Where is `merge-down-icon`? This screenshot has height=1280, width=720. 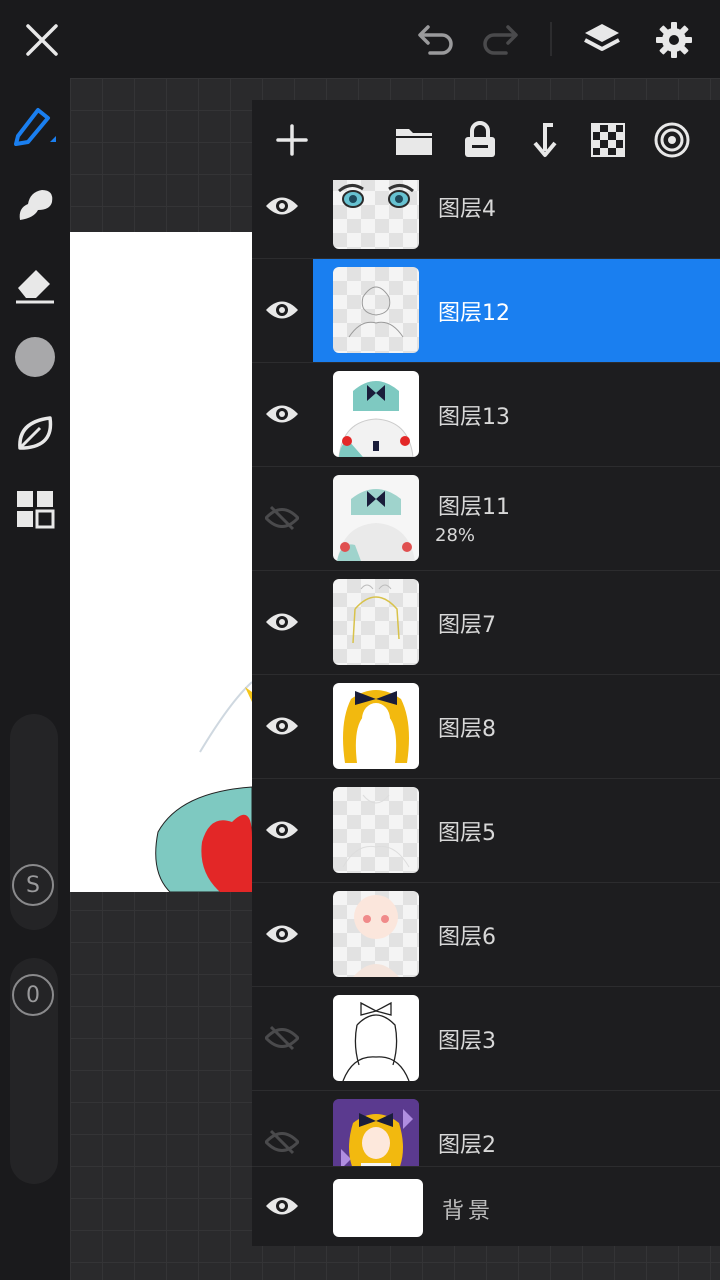 merge-down-icon is located at coordinates (544, 140).